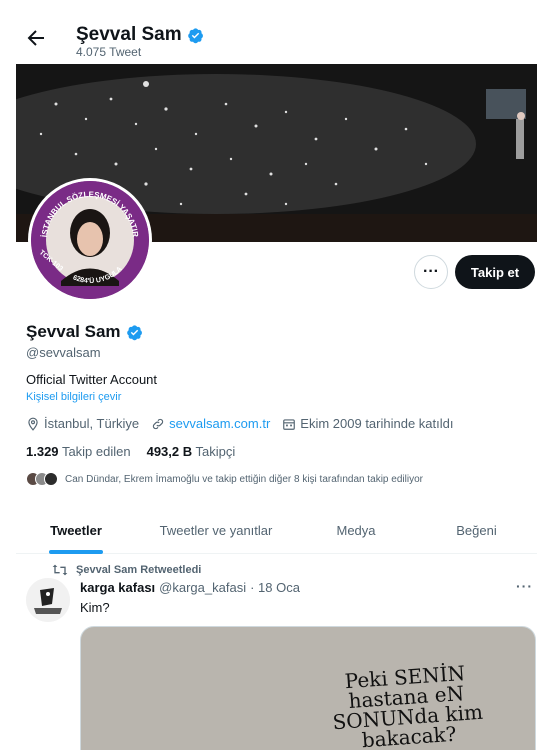  I want to click on tweet-header: karga kafası @karga_kafasi · 18 Oca, so click(190, 587).